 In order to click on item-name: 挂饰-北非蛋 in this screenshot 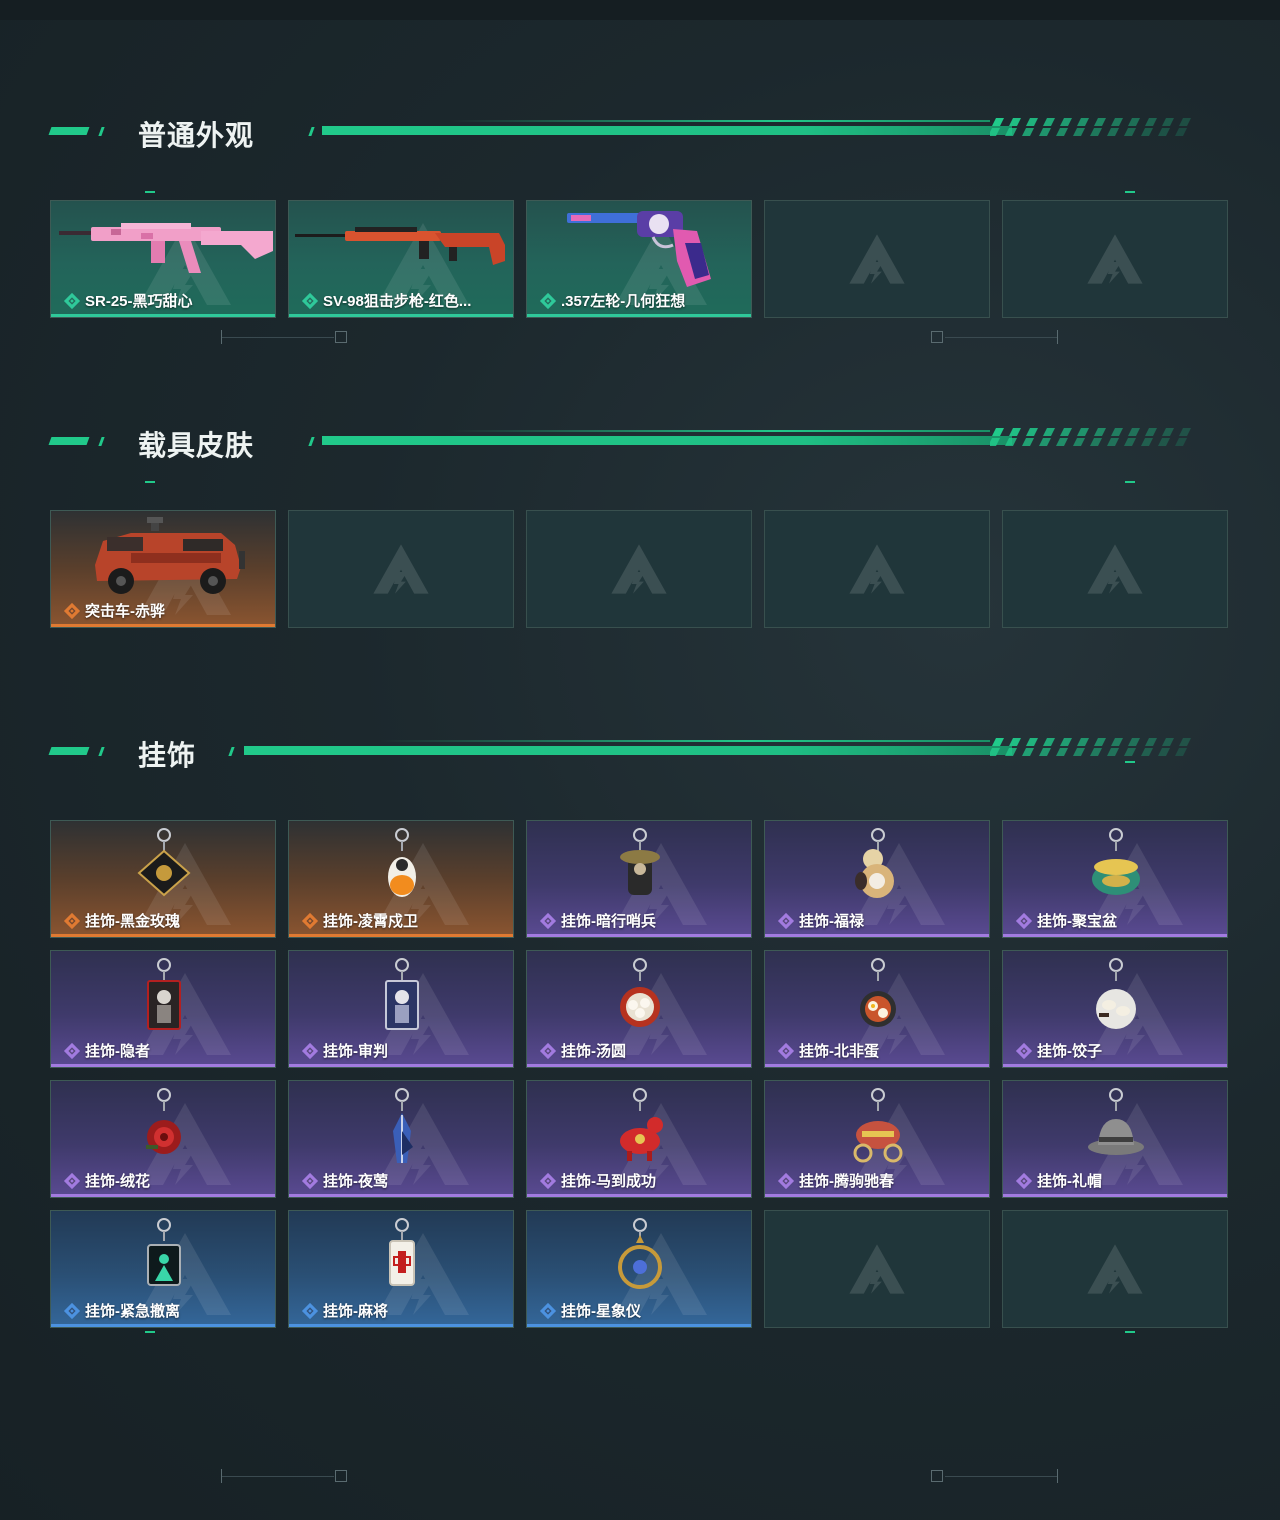, I will do `click(839, 1051)`.